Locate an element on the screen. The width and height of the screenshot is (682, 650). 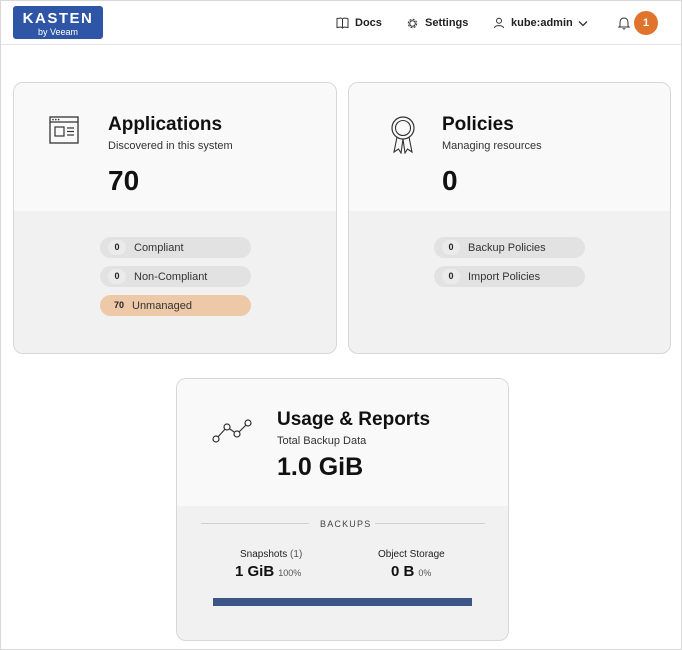
snapshots-label: Snapshots (1) is located at coordinates (271, 554).